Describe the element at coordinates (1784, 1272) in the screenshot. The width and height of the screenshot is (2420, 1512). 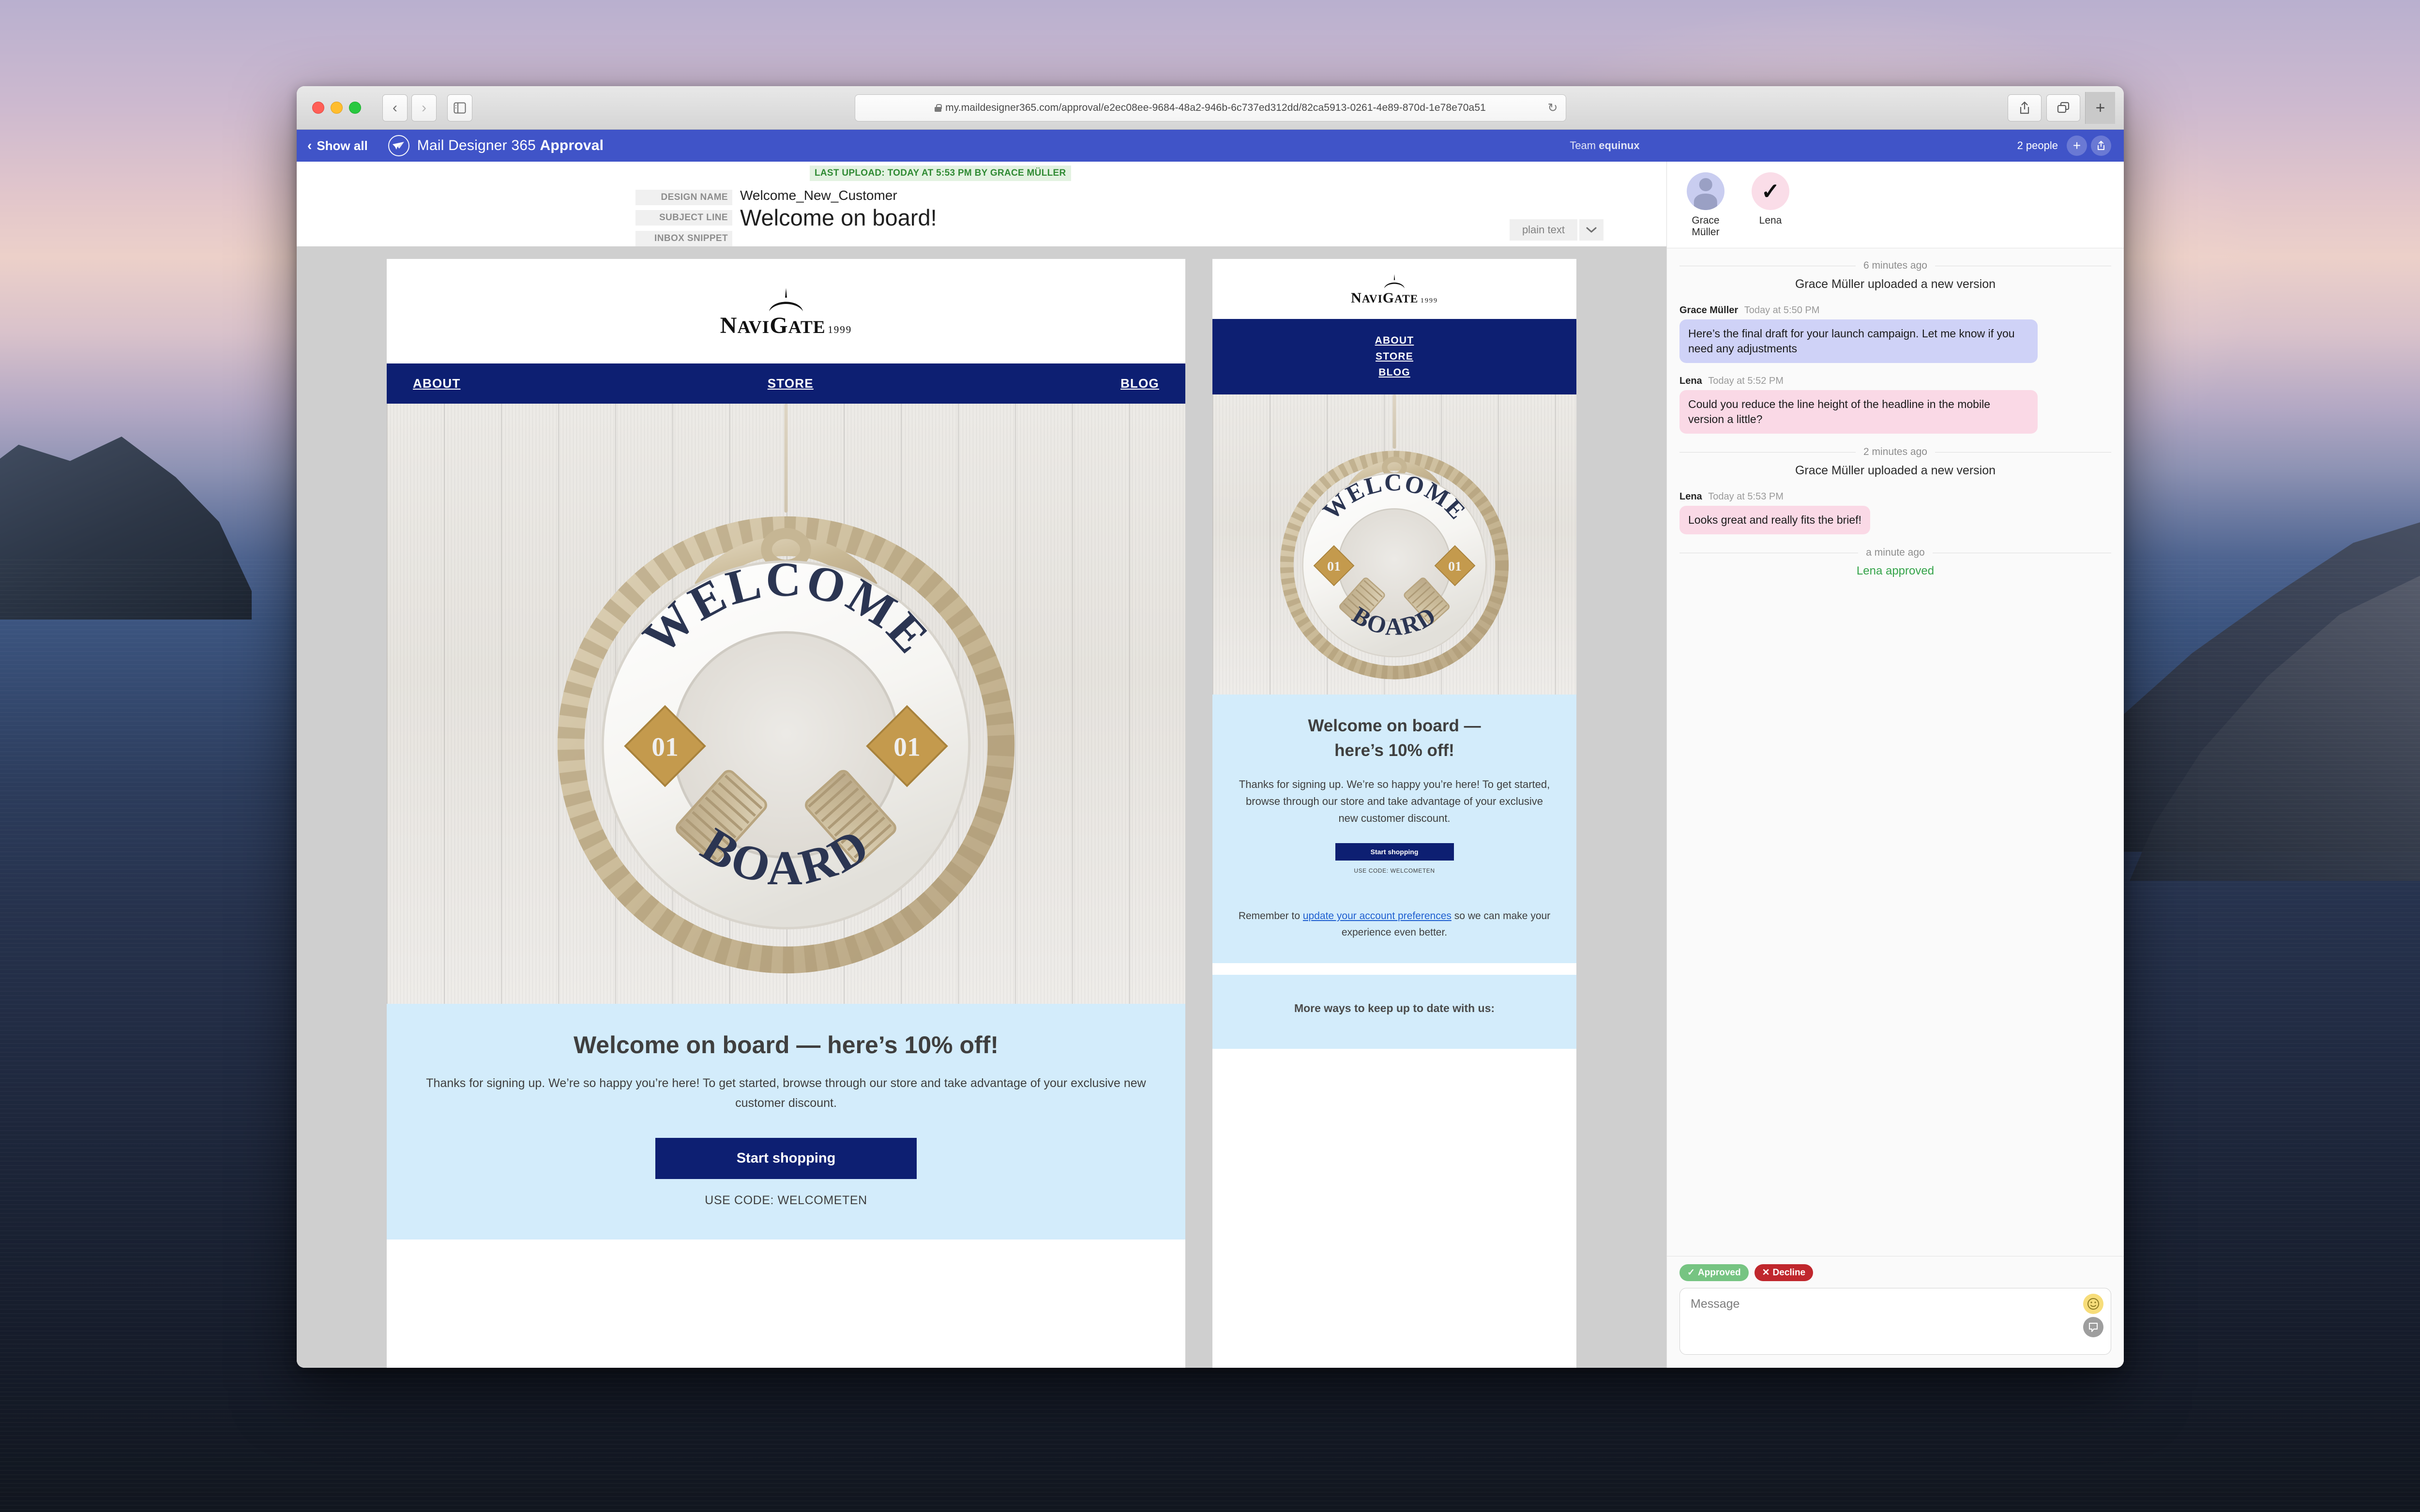
I see `decline-button: ✕ Decline` at that location.